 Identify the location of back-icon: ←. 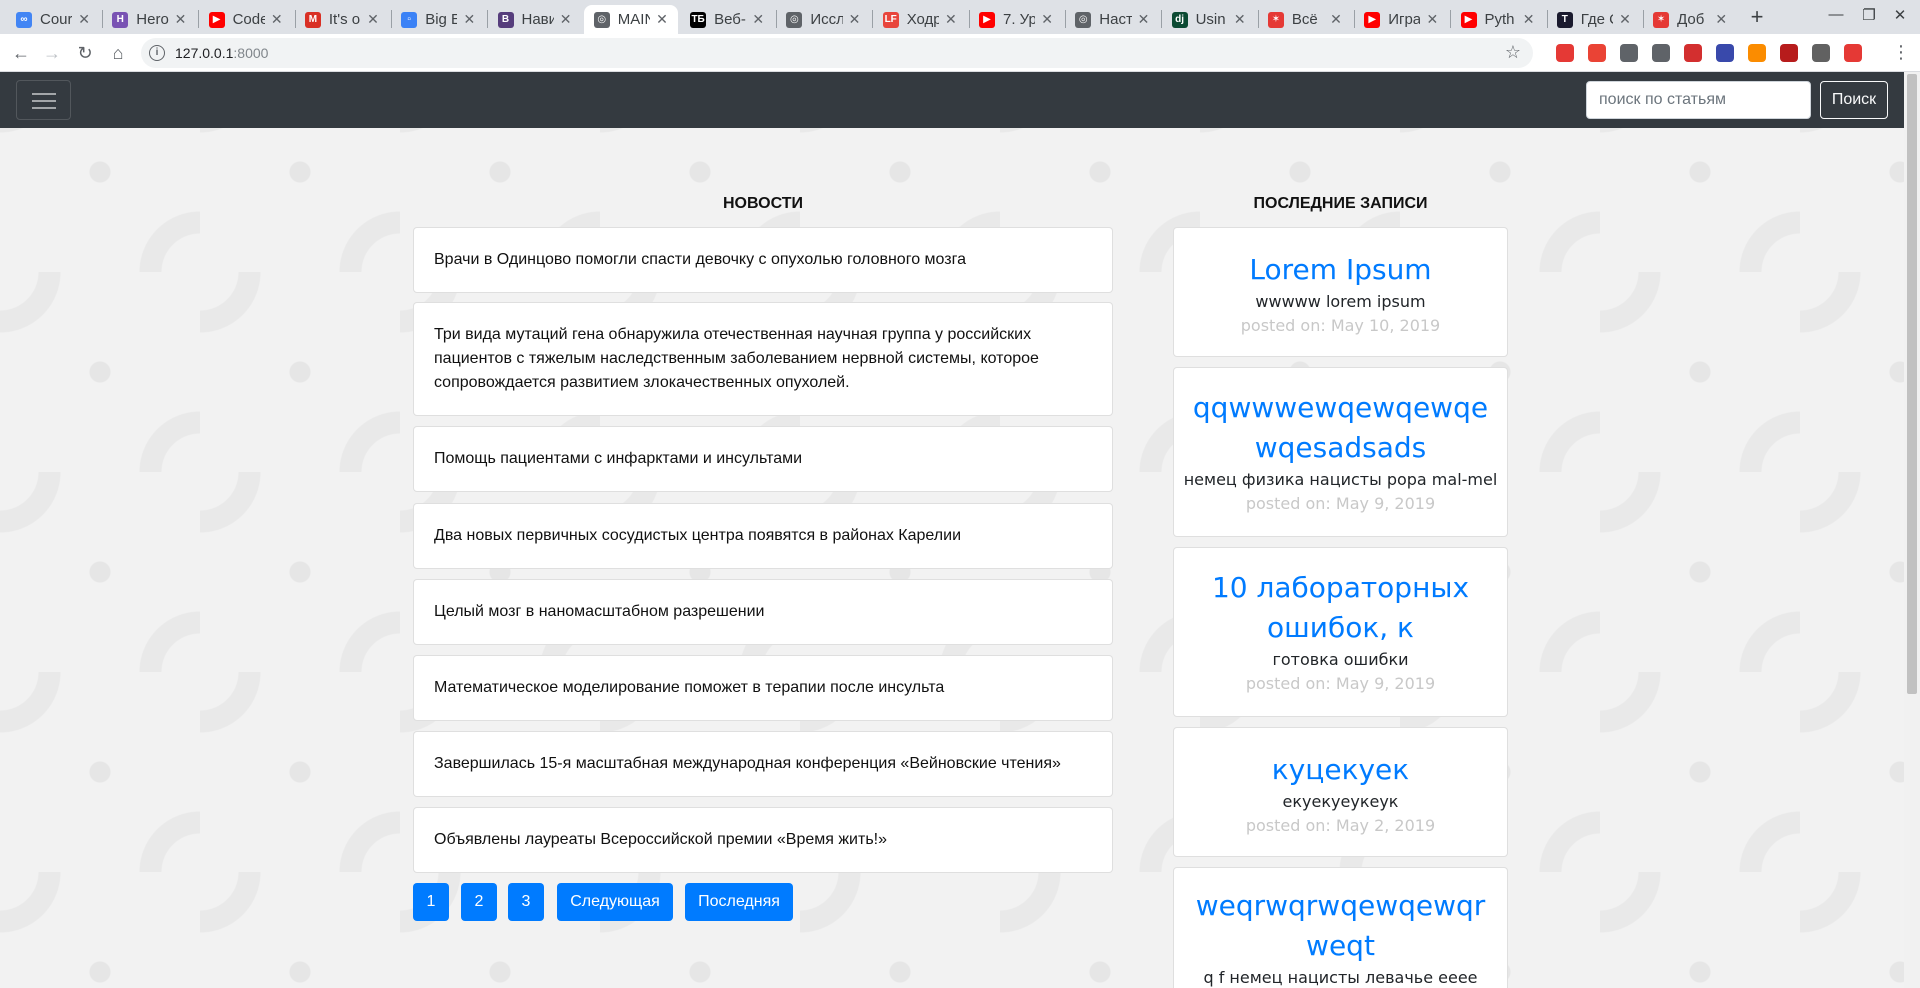
(21, 53).